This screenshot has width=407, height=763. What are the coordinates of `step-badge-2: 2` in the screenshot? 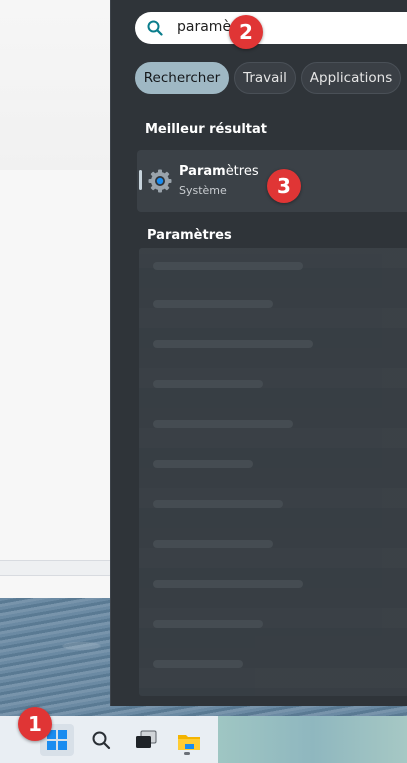 It's located at (246, 32).